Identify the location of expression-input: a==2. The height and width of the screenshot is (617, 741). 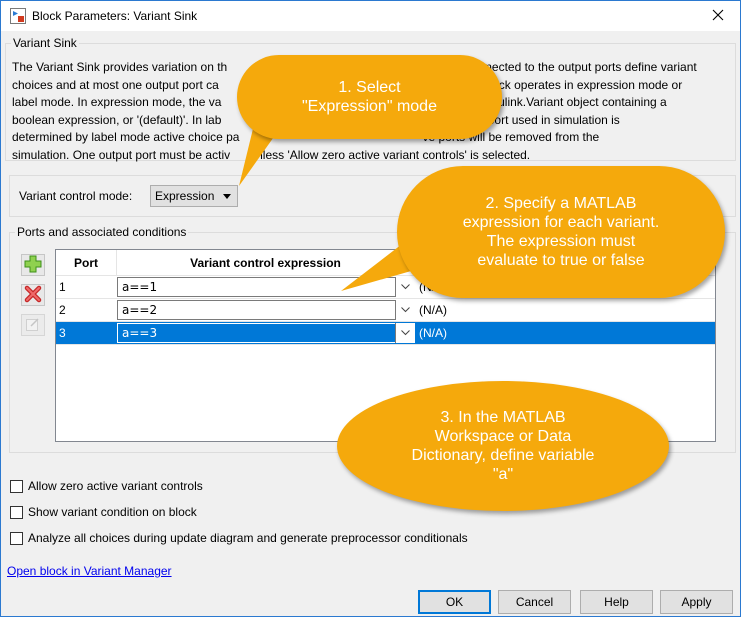
(266, 310).